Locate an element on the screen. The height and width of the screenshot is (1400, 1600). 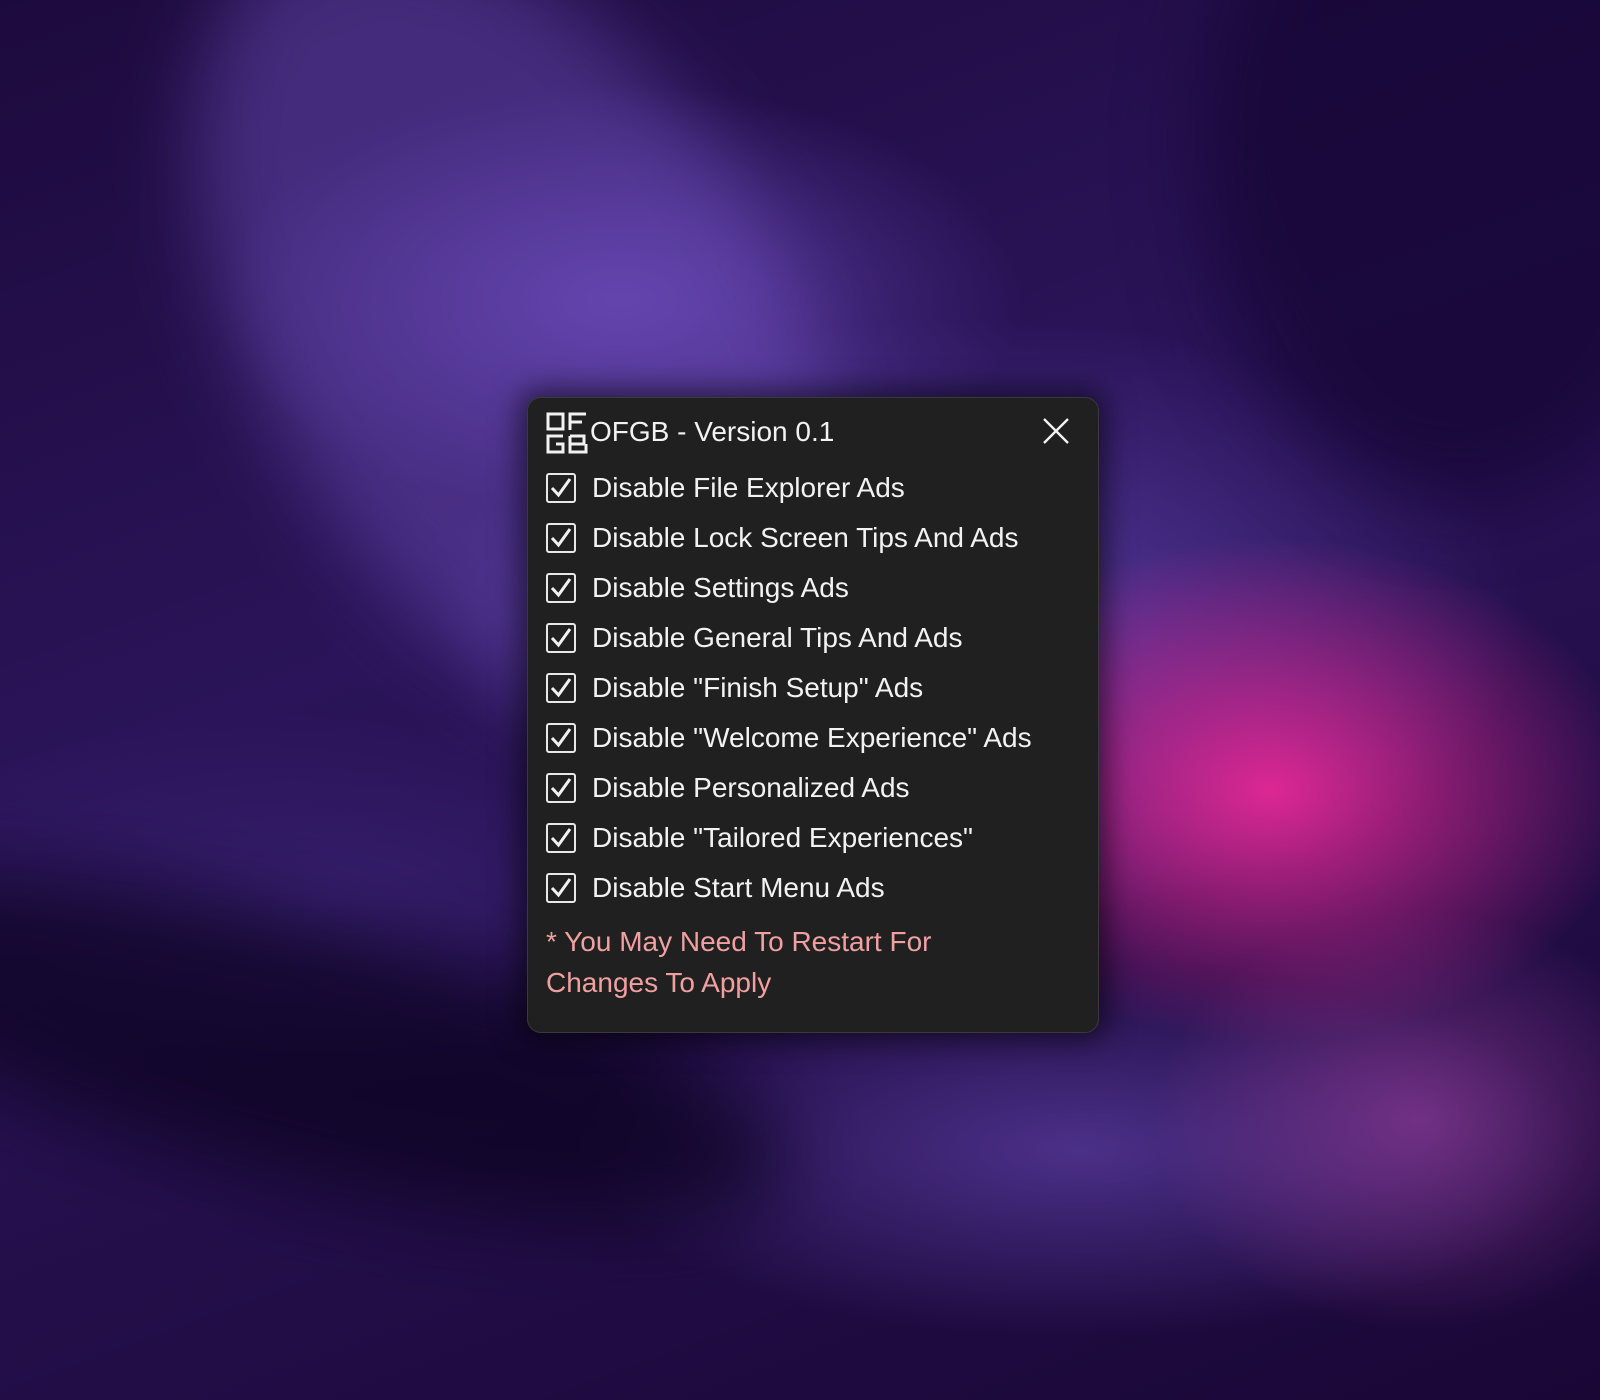
option-file-explorer-ads: Disable File Explorer Ads is located at coordinates (817, 488).